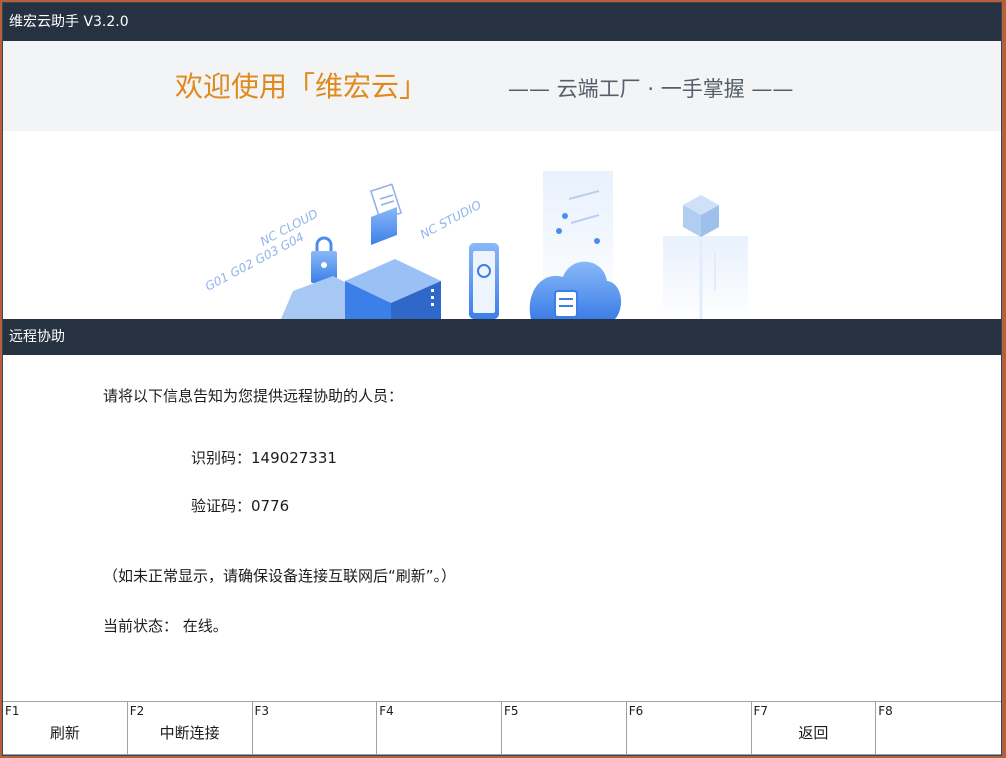  I want to click on hint-text: （如未正常显示，请确保设备连接互联网后“刷新”。）, so click(280, 576).